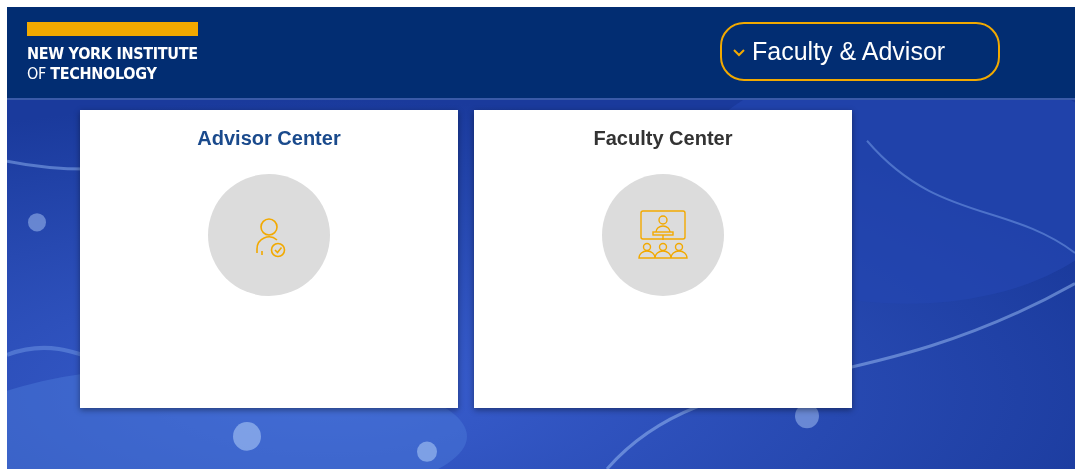 The image size is (1075, 469). I want to click on logo-text: NEW YORK INSTITUTE, so click(112, 54).